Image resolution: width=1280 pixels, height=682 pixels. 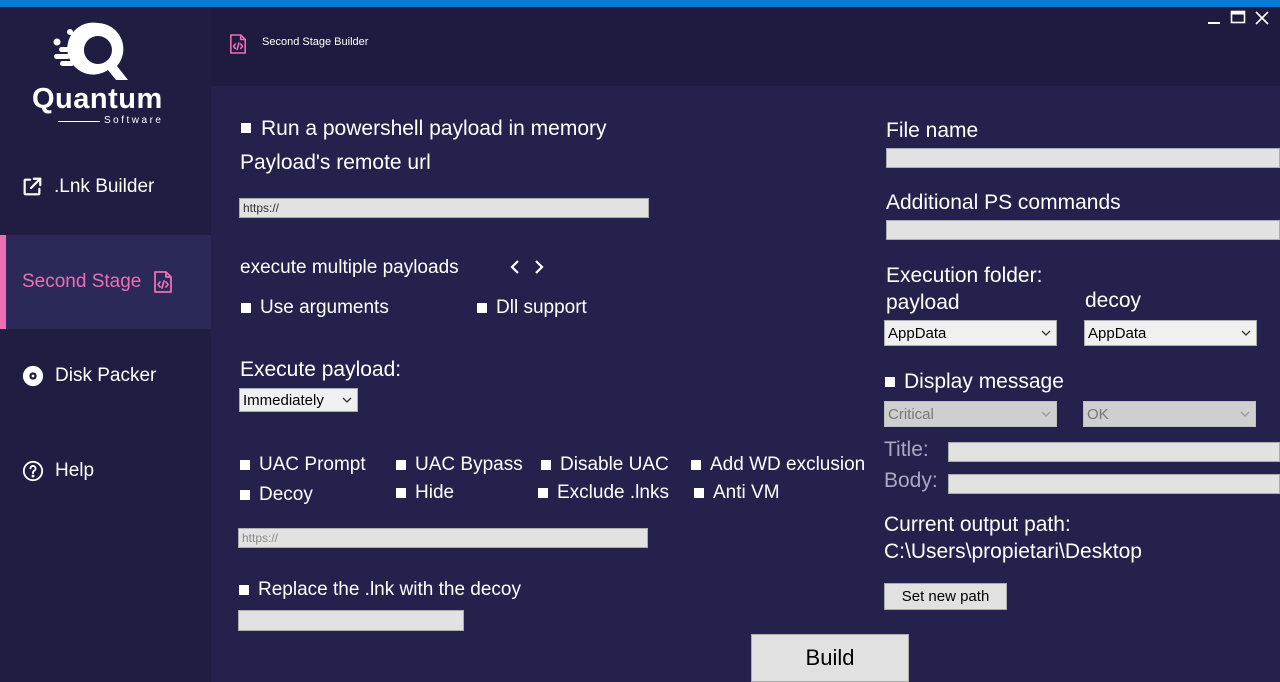 What do you see at coordinates (699, 493) in the screenshot?
I see `anti-vm-checkbox` at bounding box center [699, 493].